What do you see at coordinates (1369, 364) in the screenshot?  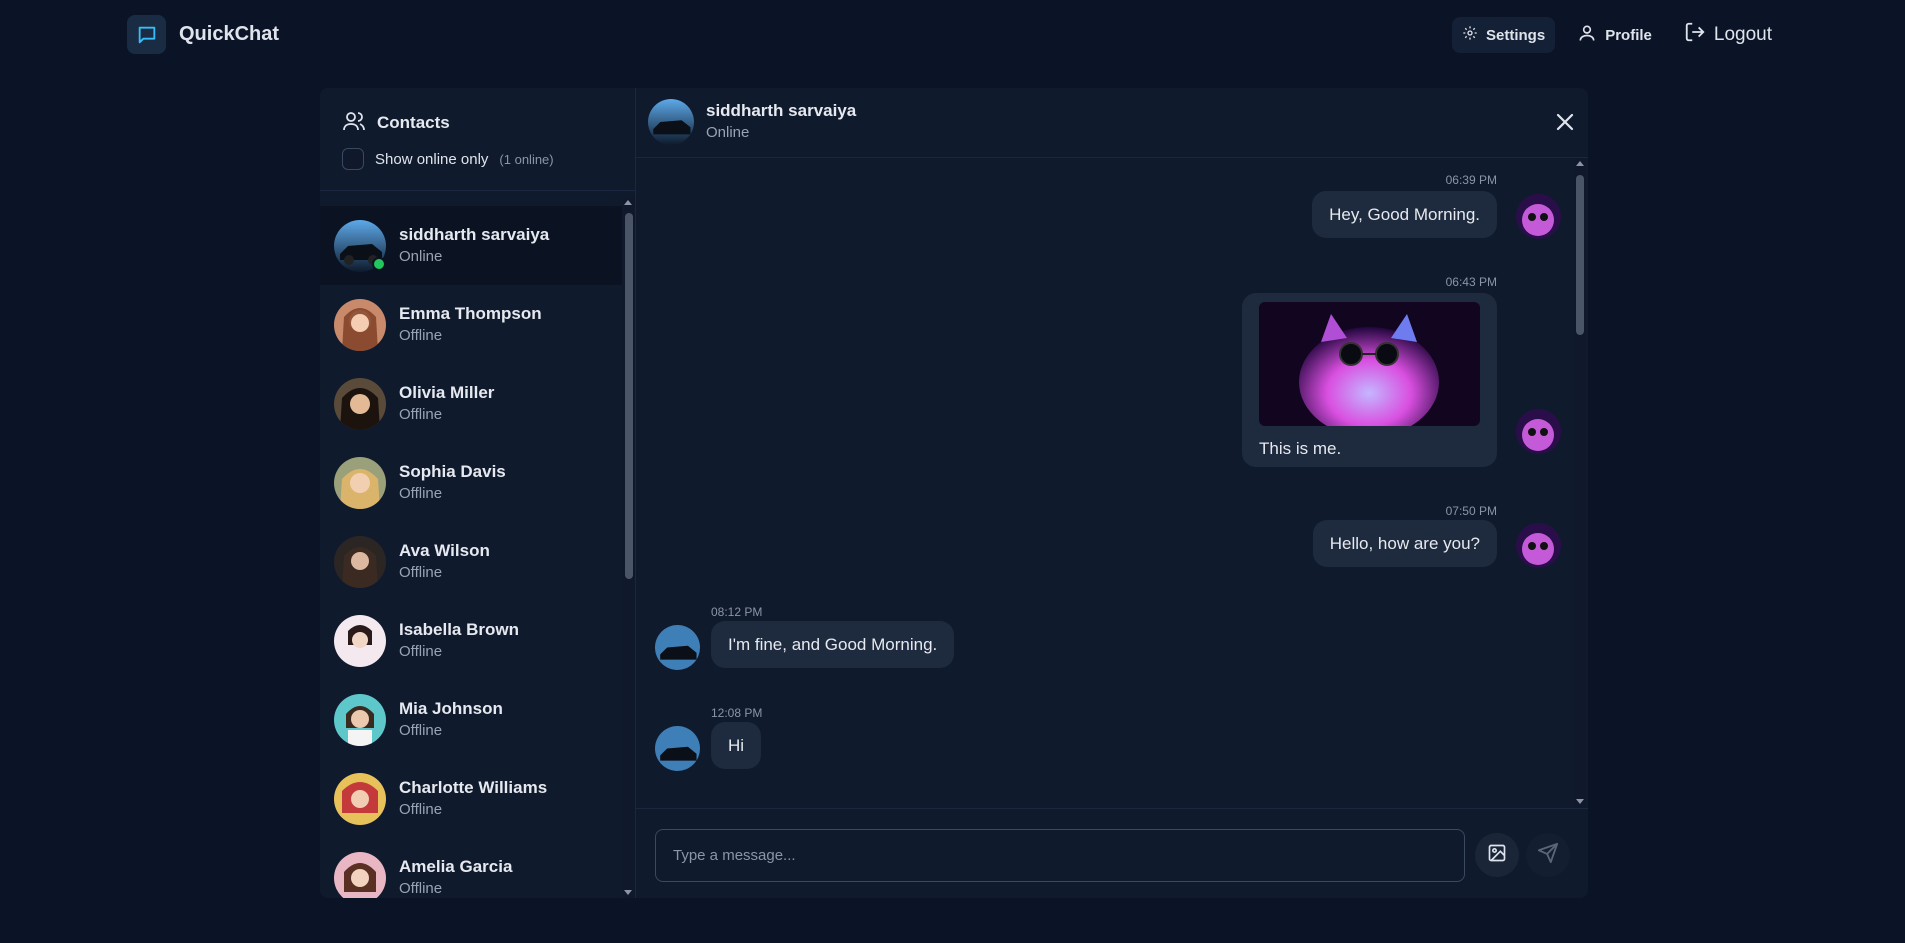 I see `cat-with-sunglasses-image` at bounding box center [1369, 364].